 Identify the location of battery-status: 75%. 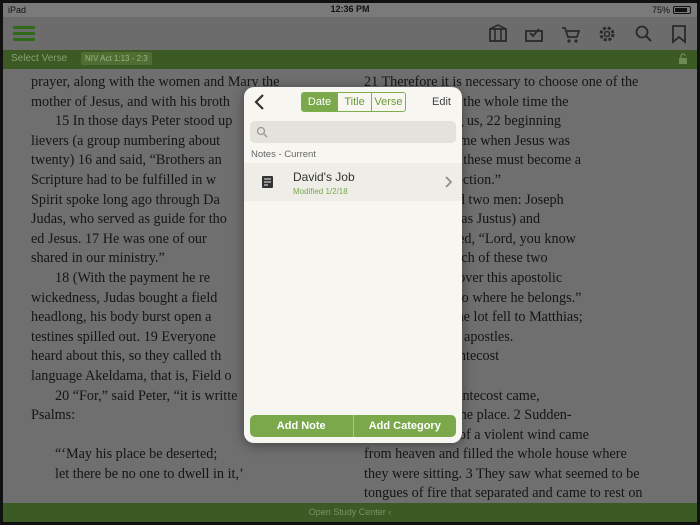
(671, 10).